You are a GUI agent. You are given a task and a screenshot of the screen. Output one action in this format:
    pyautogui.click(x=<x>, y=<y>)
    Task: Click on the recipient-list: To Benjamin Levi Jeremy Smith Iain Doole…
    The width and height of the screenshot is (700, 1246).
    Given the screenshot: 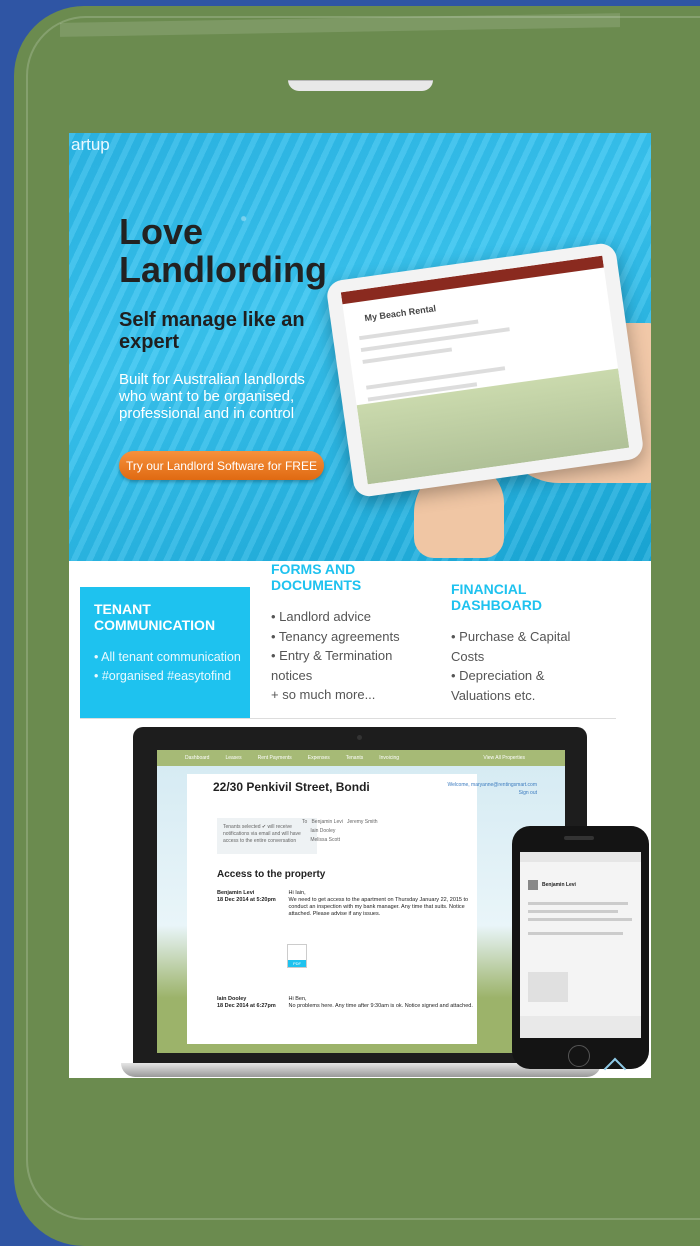 What is the action you would take?
    pyautogui.click(x=387, y=831)
    